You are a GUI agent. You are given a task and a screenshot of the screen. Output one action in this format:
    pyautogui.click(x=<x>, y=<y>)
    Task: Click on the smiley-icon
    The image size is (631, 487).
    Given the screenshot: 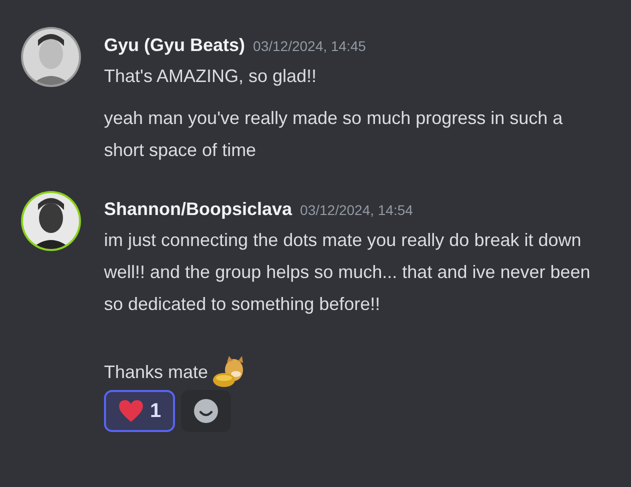 What is the action you would take?
    pyautogui.click(x=206, y=411)
    